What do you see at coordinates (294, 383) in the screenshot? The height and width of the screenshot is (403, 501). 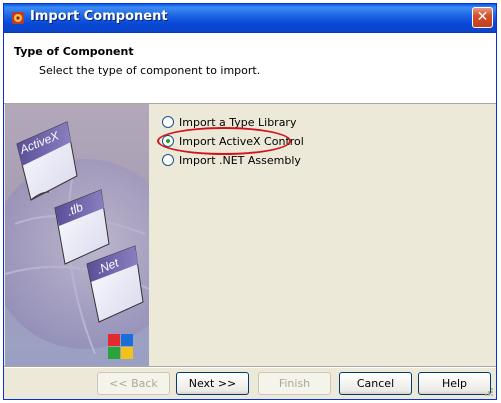 I see `finish-button: Finish` at bounding box center [294, 383].